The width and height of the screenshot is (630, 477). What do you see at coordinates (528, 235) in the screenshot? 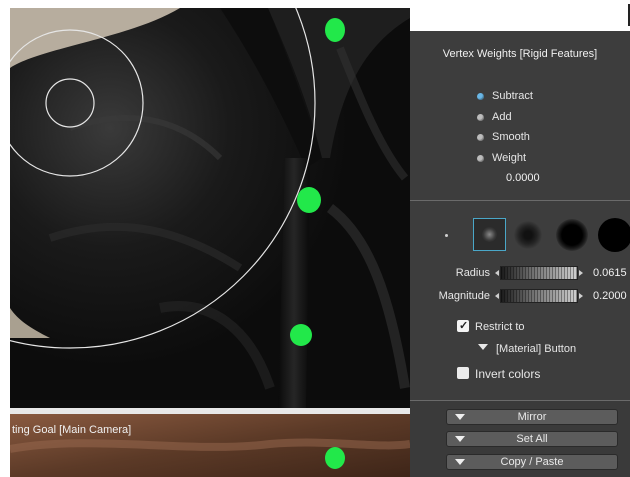
I see `brush-medium-soft-icon` at bounding box center [528, 235].